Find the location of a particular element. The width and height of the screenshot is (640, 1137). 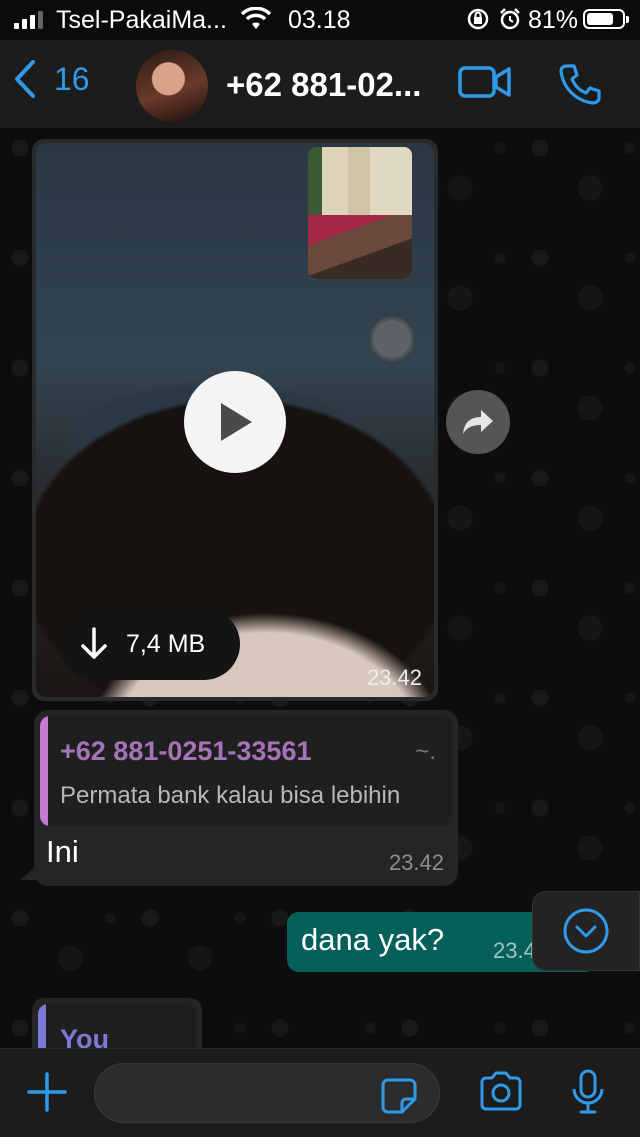

alarm-icon is located at coordinates (510, 22).